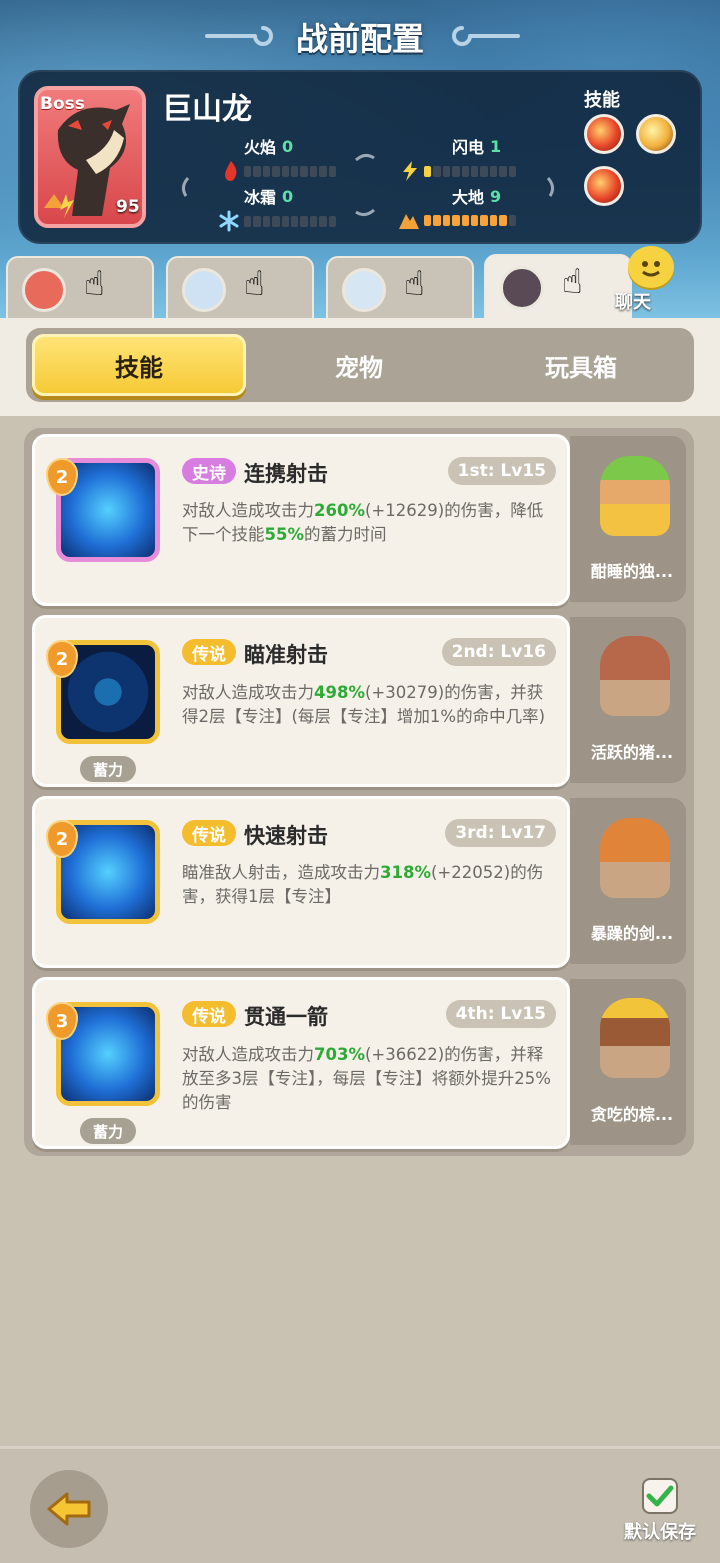  Describe the element at coordinates (500, 833) in the screenshot. I see `skill-slot-level: 3rd: Lv17` at that location.